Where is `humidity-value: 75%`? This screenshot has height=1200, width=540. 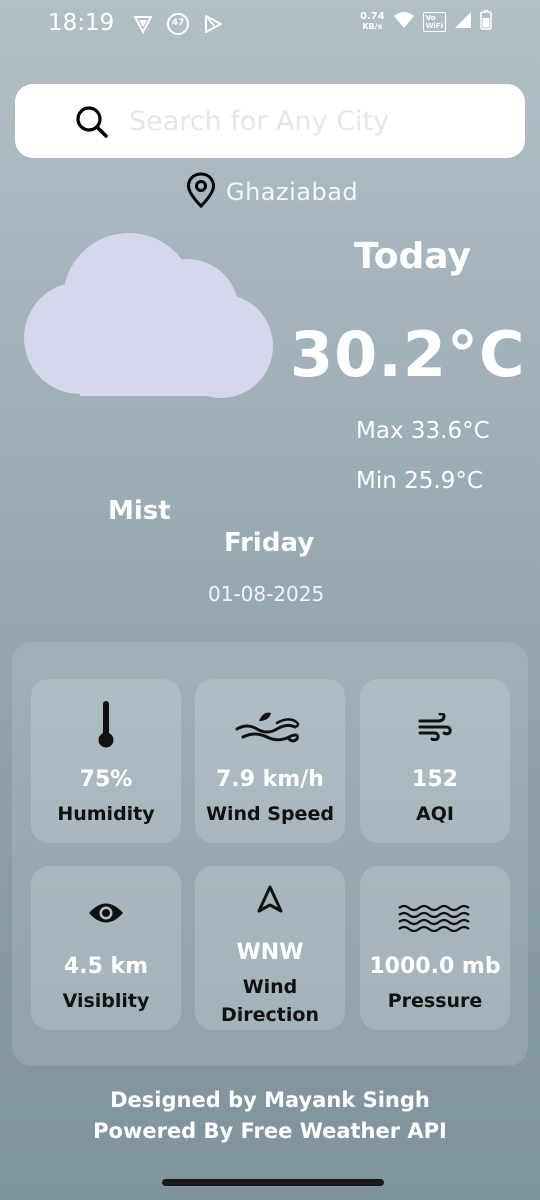 humidity-value: 75% is located at coordinates (106, 779).